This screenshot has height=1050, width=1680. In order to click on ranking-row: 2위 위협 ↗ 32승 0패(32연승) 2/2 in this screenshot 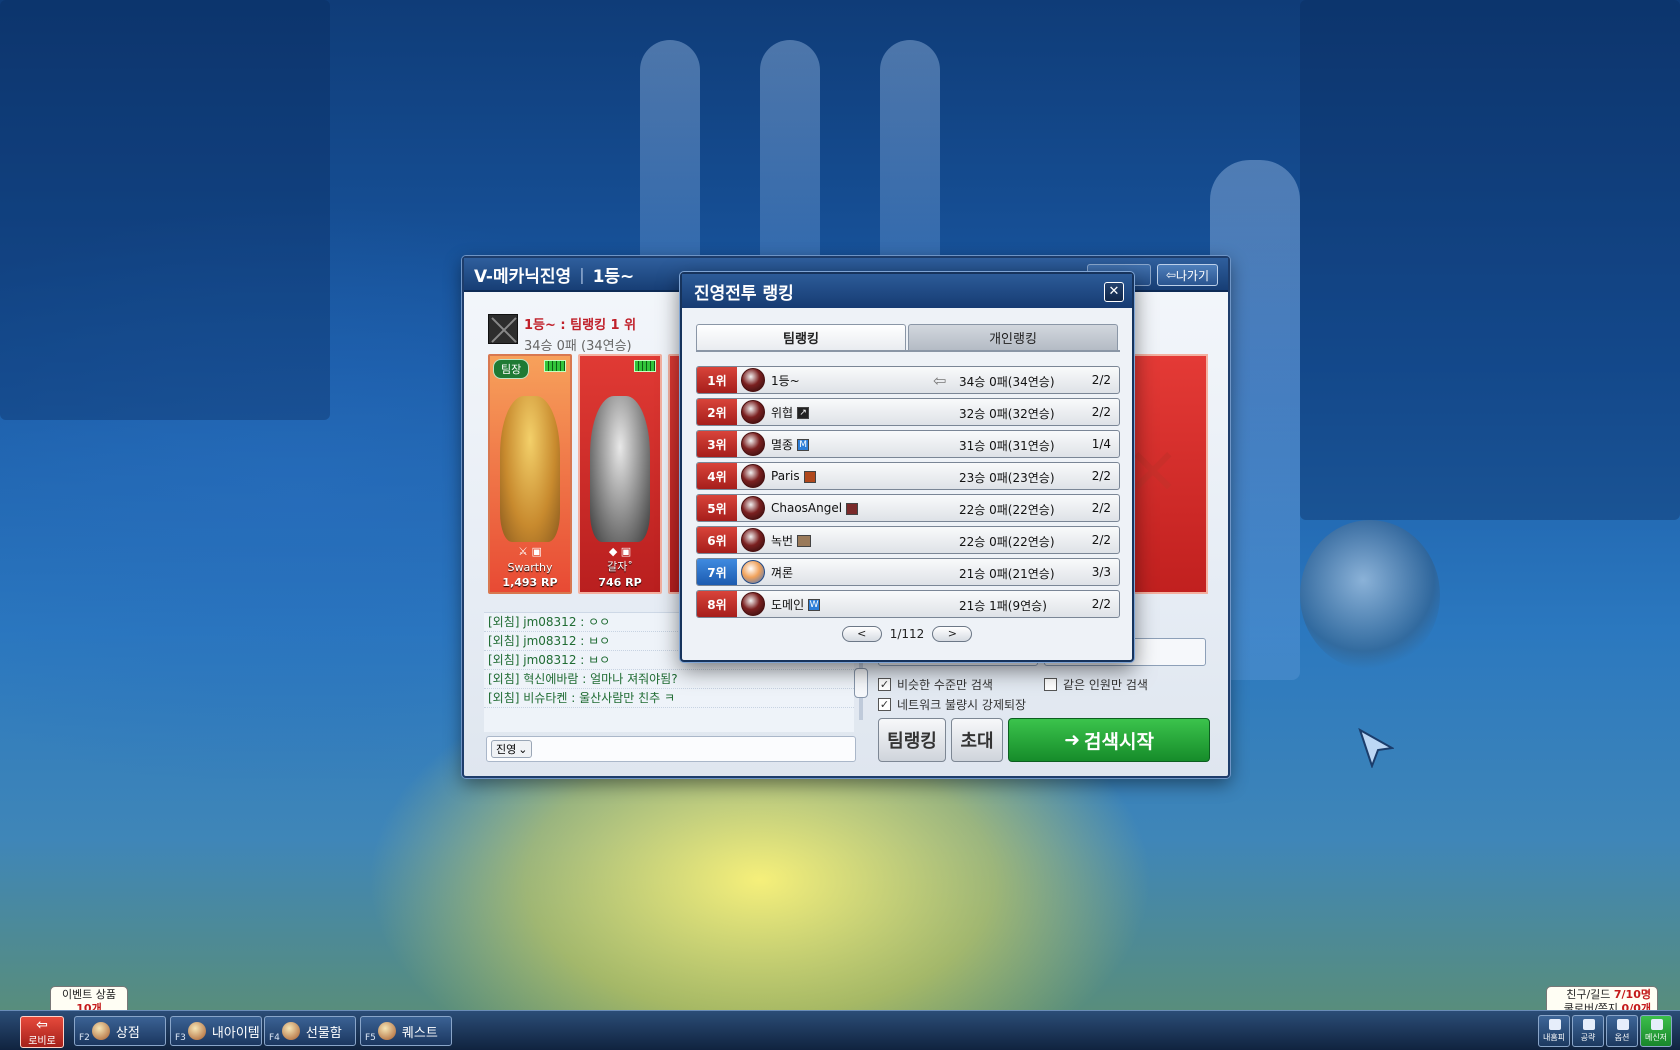, I will do `click(908, 412)`.